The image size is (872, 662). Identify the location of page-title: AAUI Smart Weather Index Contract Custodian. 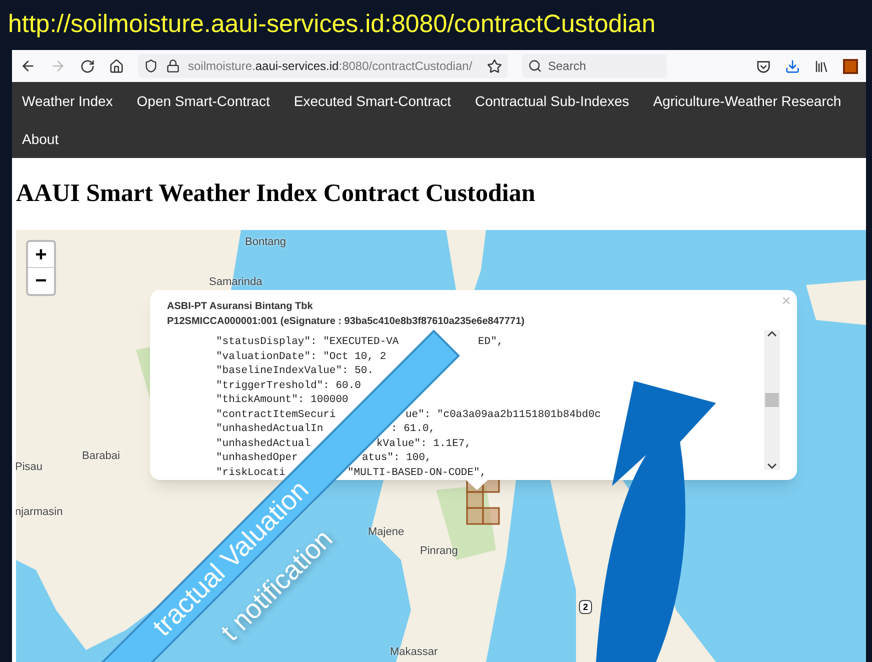
(276, 194).